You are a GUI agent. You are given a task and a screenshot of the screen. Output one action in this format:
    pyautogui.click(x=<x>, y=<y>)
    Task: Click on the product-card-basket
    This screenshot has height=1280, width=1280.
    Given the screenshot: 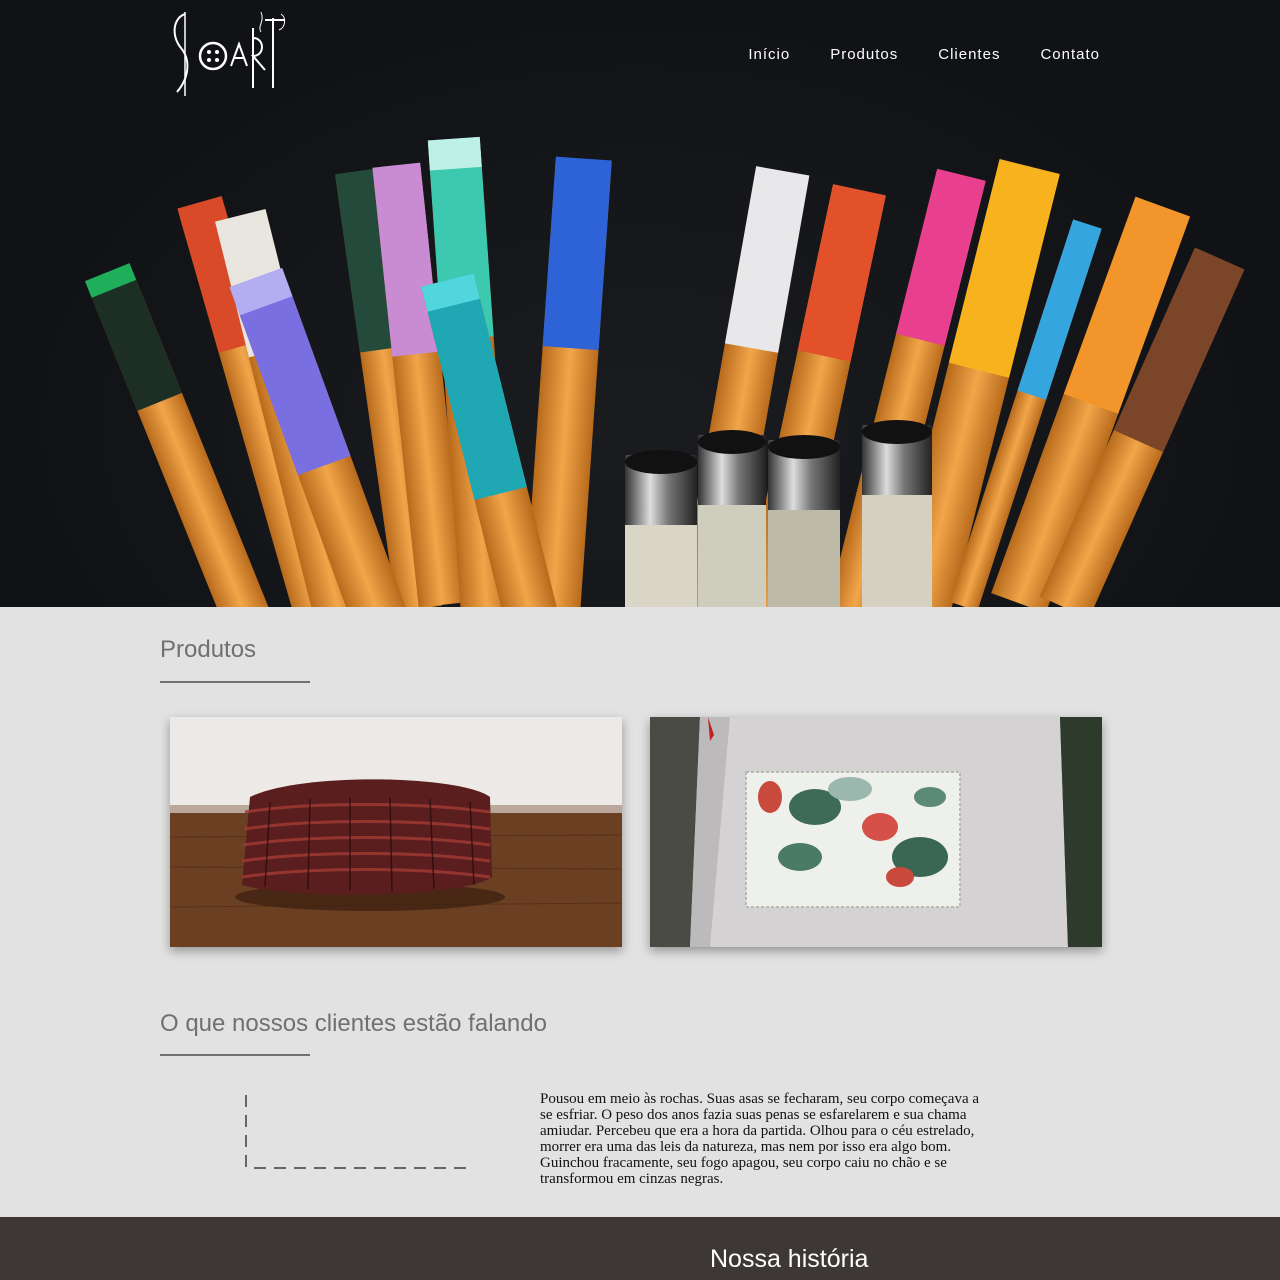 What is the action you would take?
    pyautogui.click(x=396, y=832)
    